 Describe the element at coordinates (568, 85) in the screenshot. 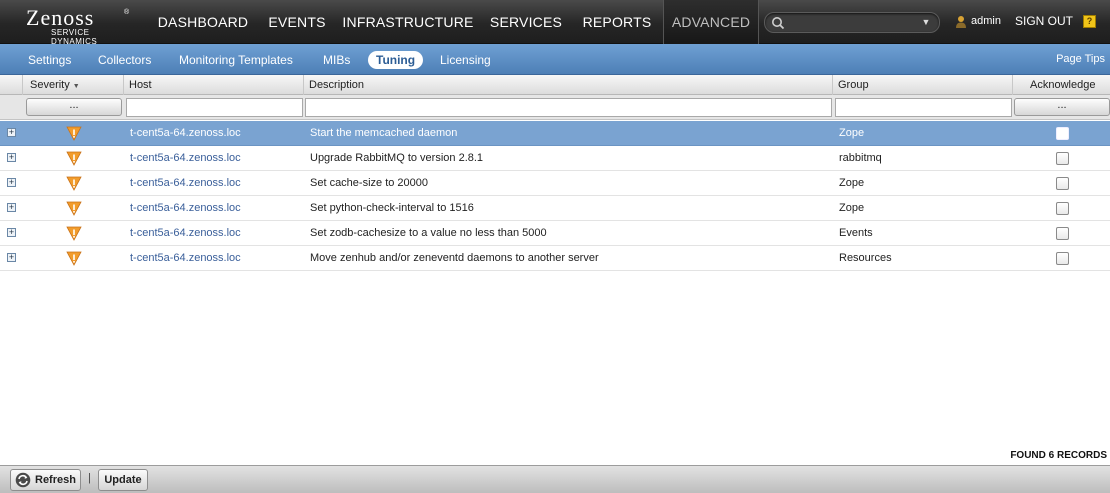

I see `column-header-description: Description` at that location.